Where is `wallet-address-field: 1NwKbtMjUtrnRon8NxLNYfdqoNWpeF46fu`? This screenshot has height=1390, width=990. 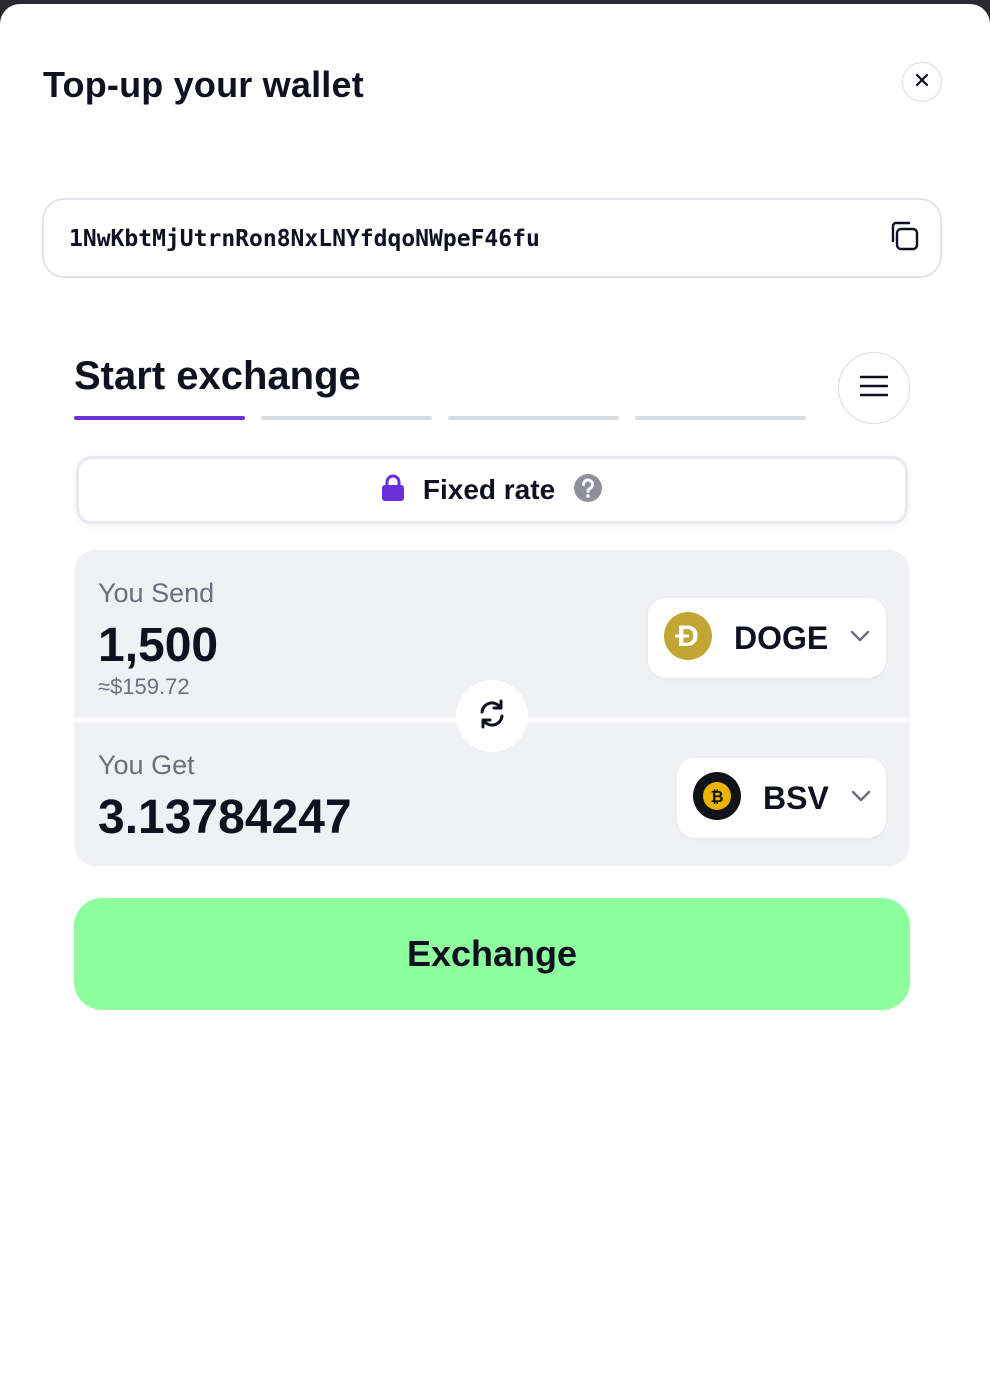 wallet-address-field: 1NwKbtMjUtrnRon8NxLNYfdqoNWpeF46fu is located at coordinates (492, 238).